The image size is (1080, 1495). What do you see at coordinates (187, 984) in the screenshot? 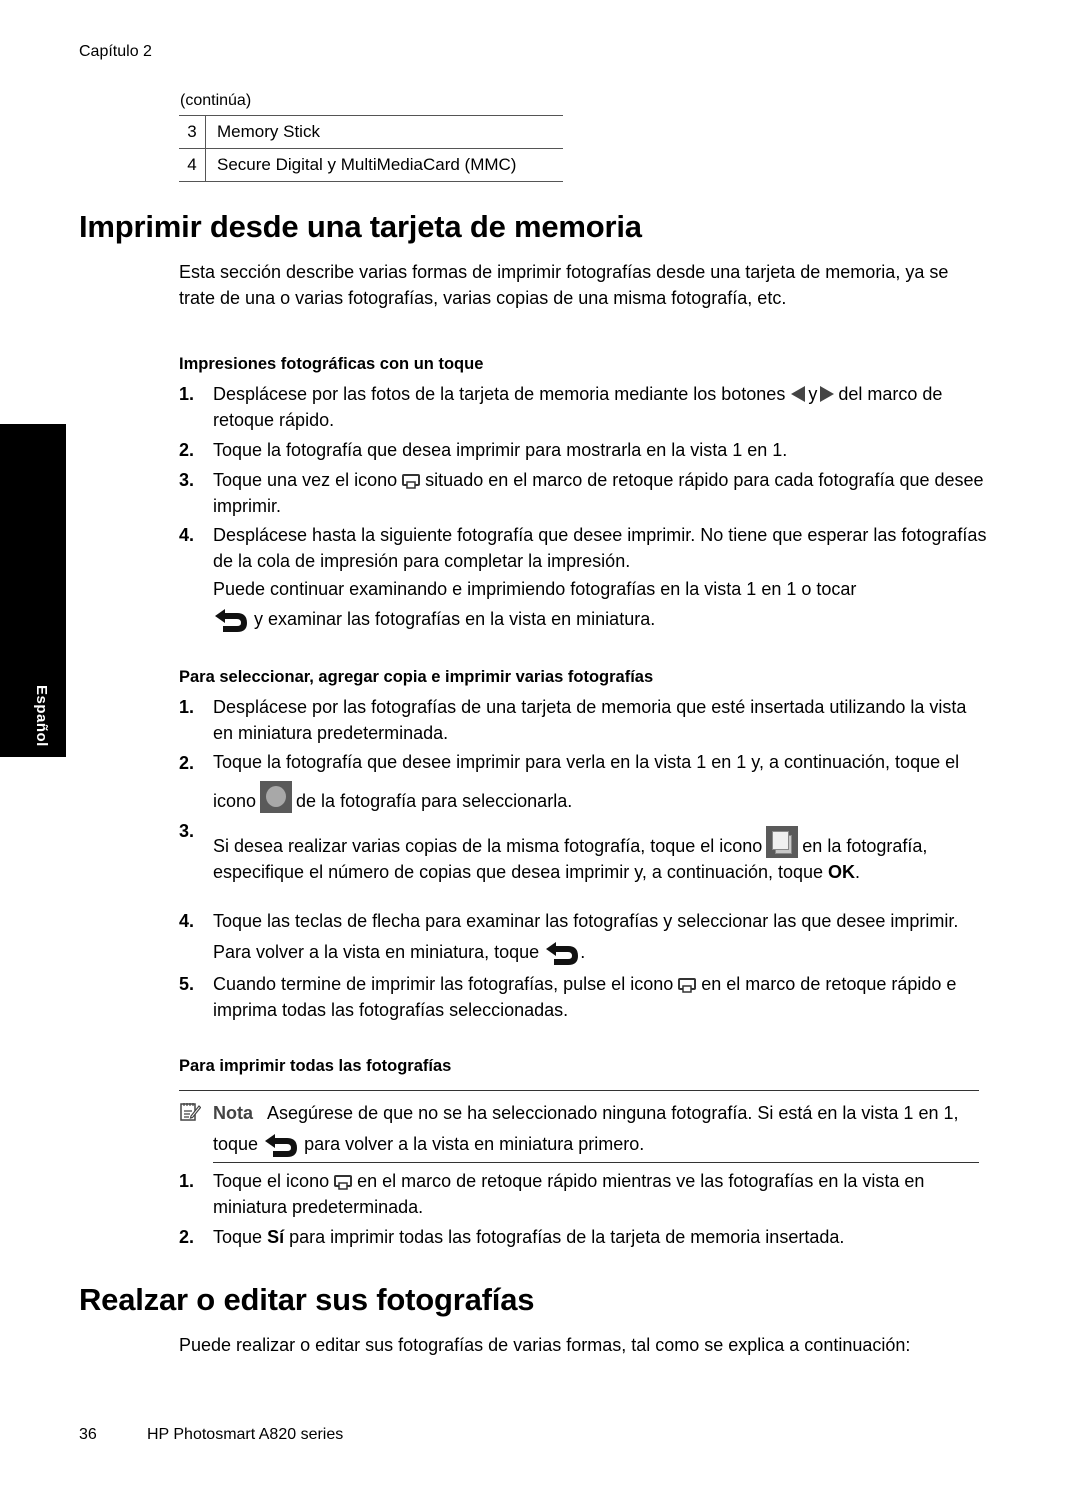
I see `step-number: 5.` at bounding box center [187, 984].